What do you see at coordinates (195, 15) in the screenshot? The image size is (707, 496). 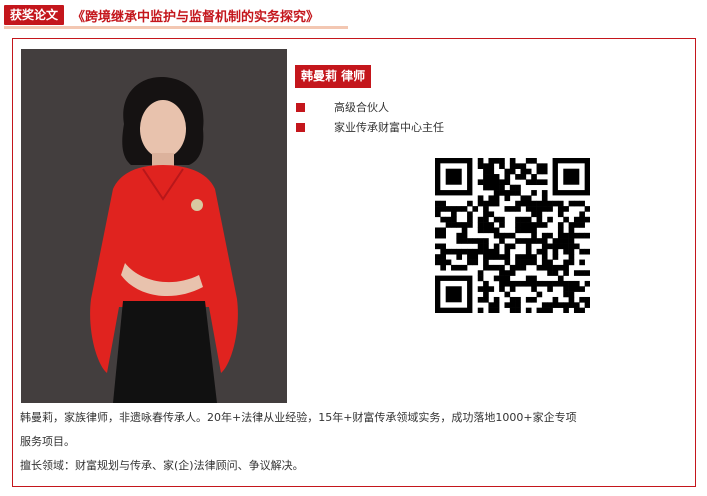 I see `article-title: 《跨境继承中监护与监督机制的实务探究》` at bounding box center [195, 15].